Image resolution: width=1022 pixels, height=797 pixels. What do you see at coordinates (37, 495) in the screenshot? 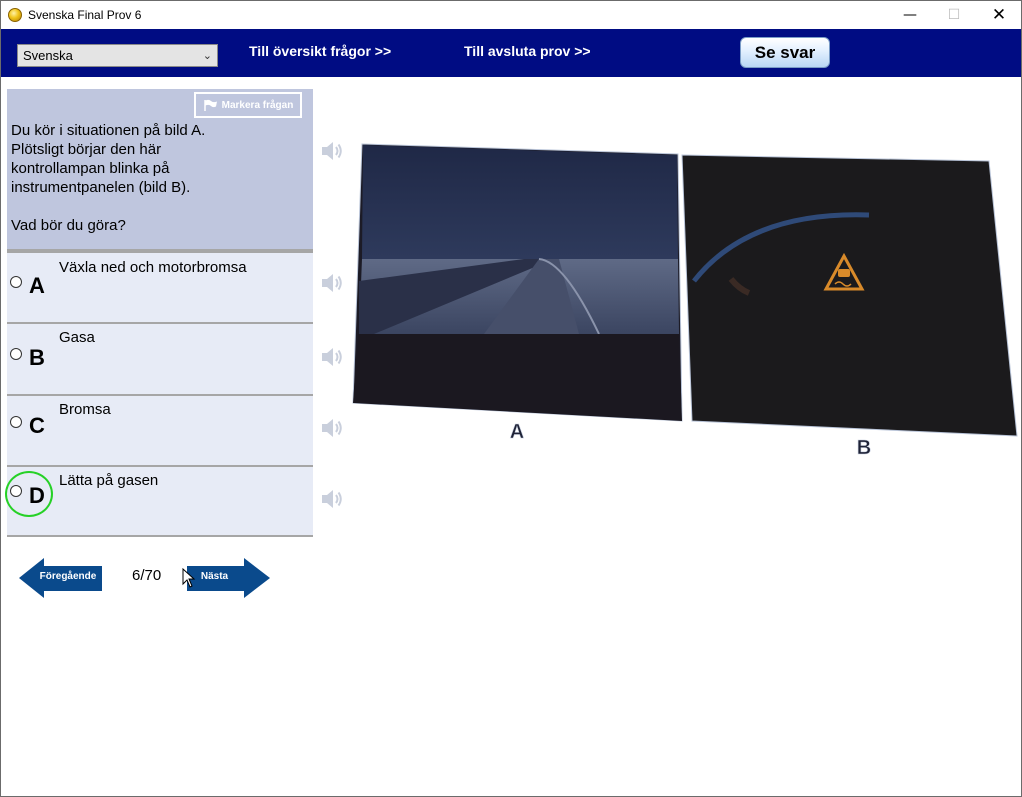
I see `answer-letter-d: D` at bounding box center [37, 495].